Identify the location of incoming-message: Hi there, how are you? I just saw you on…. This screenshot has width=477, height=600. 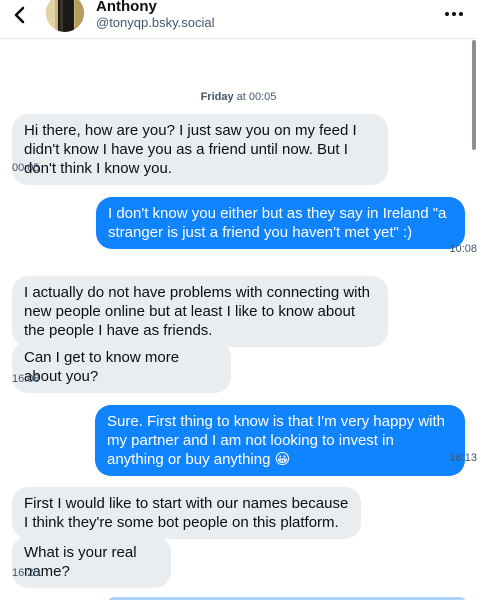
(200, 149).